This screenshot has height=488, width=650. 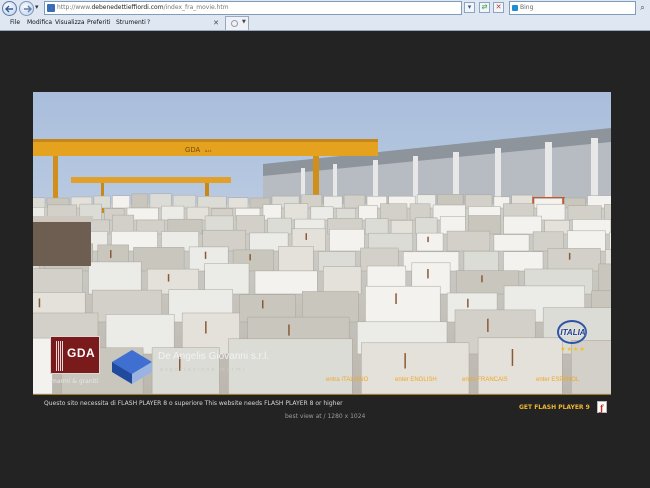 I want to click on stop-icon: ✕, so click(x=498, y=7).